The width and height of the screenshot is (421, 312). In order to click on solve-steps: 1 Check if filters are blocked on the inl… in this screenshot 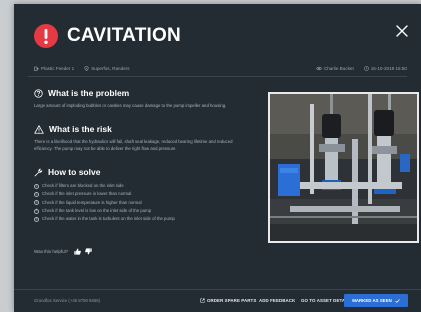, I will do `click(141, 202)`.